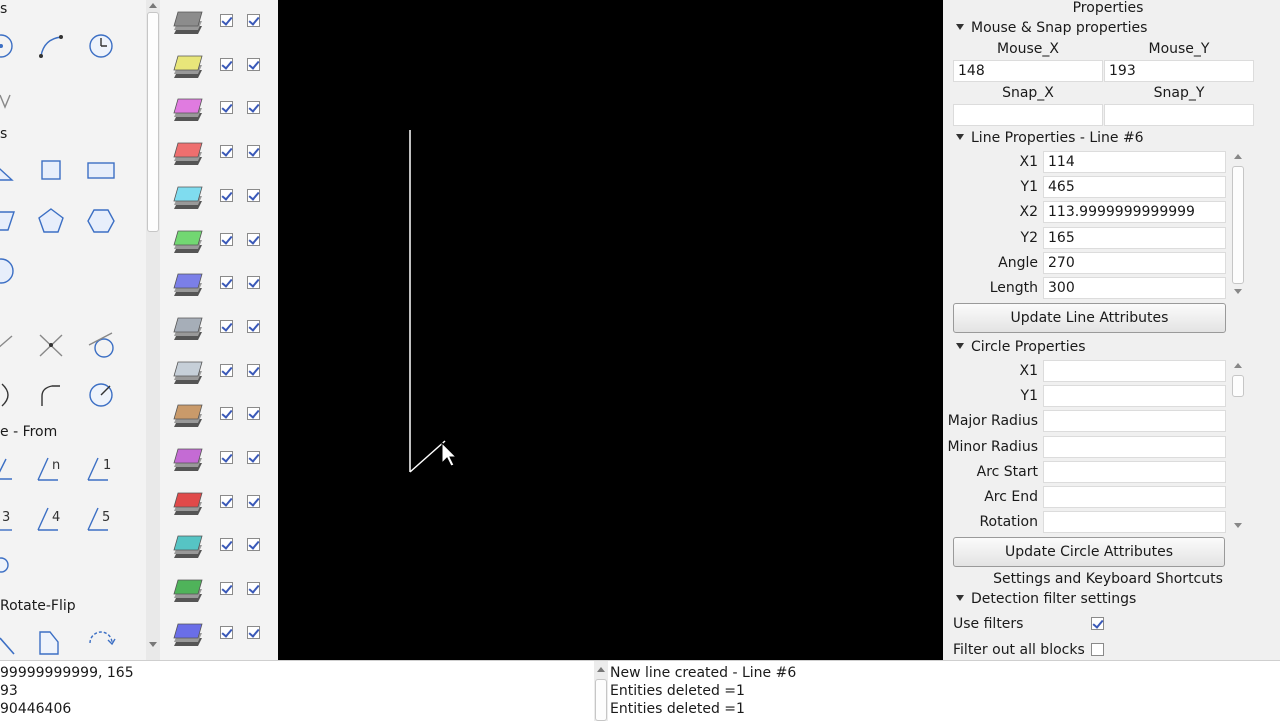 The width and height of the screenshot is (1280, 721). Describe the element at coordinates (1051, 28) in the screenshot. I see `mouse-snap-header: Mouse & Snap properties` at that location.